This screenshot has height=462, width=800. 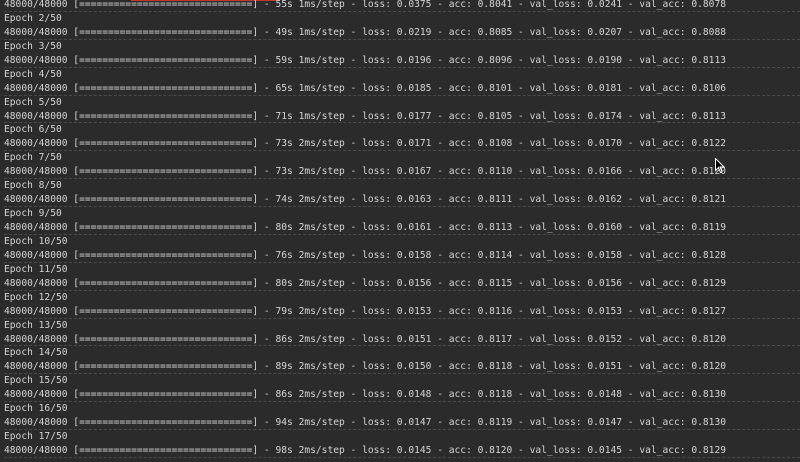 What do you see at coordinates (36, 353) in the screenshot?
I see `epoch-line: Epoch 14/50` at bounding box center [36, 353].